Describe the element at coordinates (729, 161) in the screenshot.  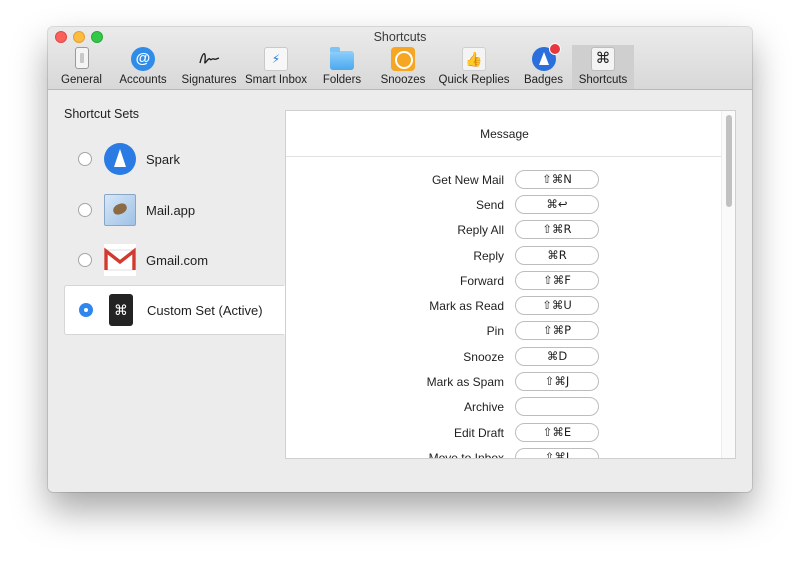
I see `scrollbar-thumb` at that location.